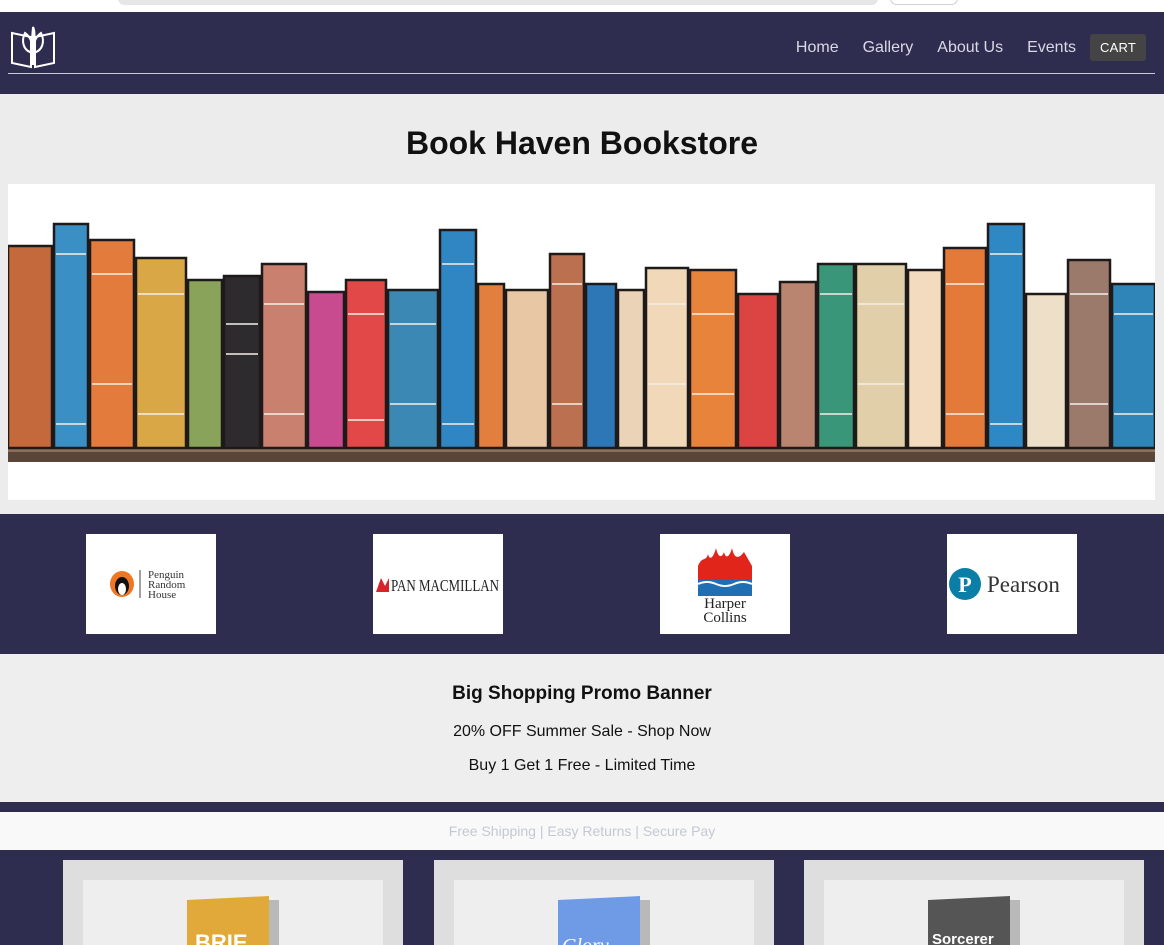 The image size is (1164, 945). What do you see at coordinates (963, 938) in the screenshot?
I see `book-cover-title: Sorcerer` at bounding box center [963, 938].